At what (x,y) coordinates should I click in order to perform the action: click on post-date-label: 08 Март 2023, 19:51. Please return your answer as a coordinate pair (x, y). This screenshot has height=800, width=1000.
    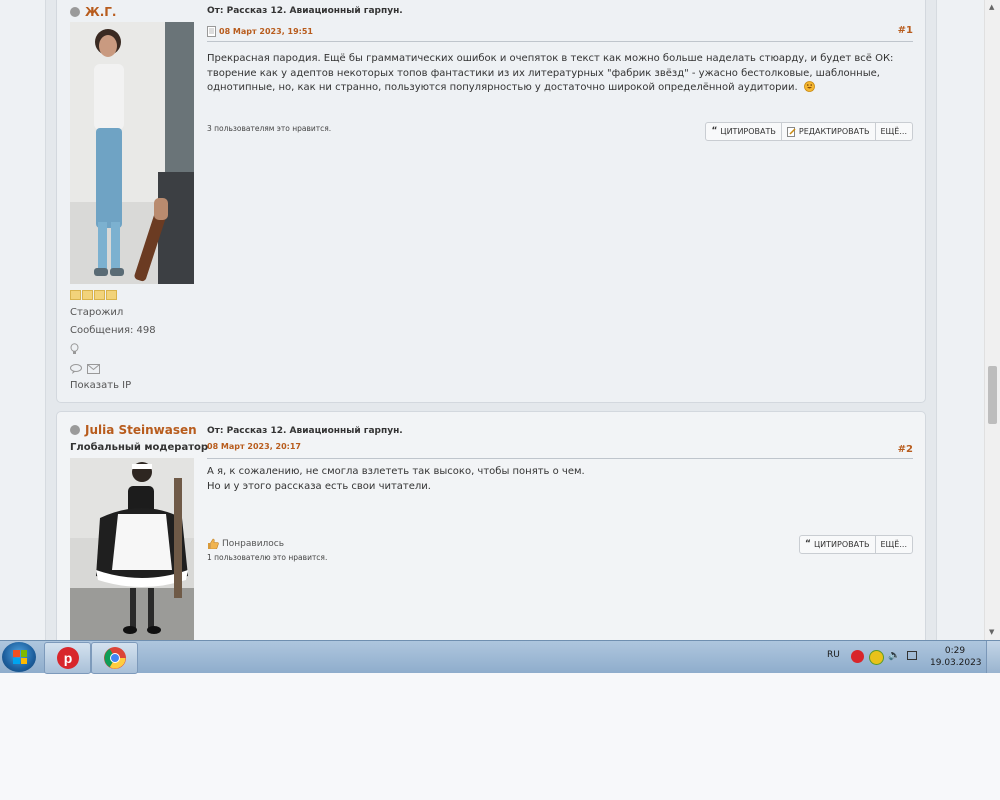
    Looking at the image, I should click on (266, 31).